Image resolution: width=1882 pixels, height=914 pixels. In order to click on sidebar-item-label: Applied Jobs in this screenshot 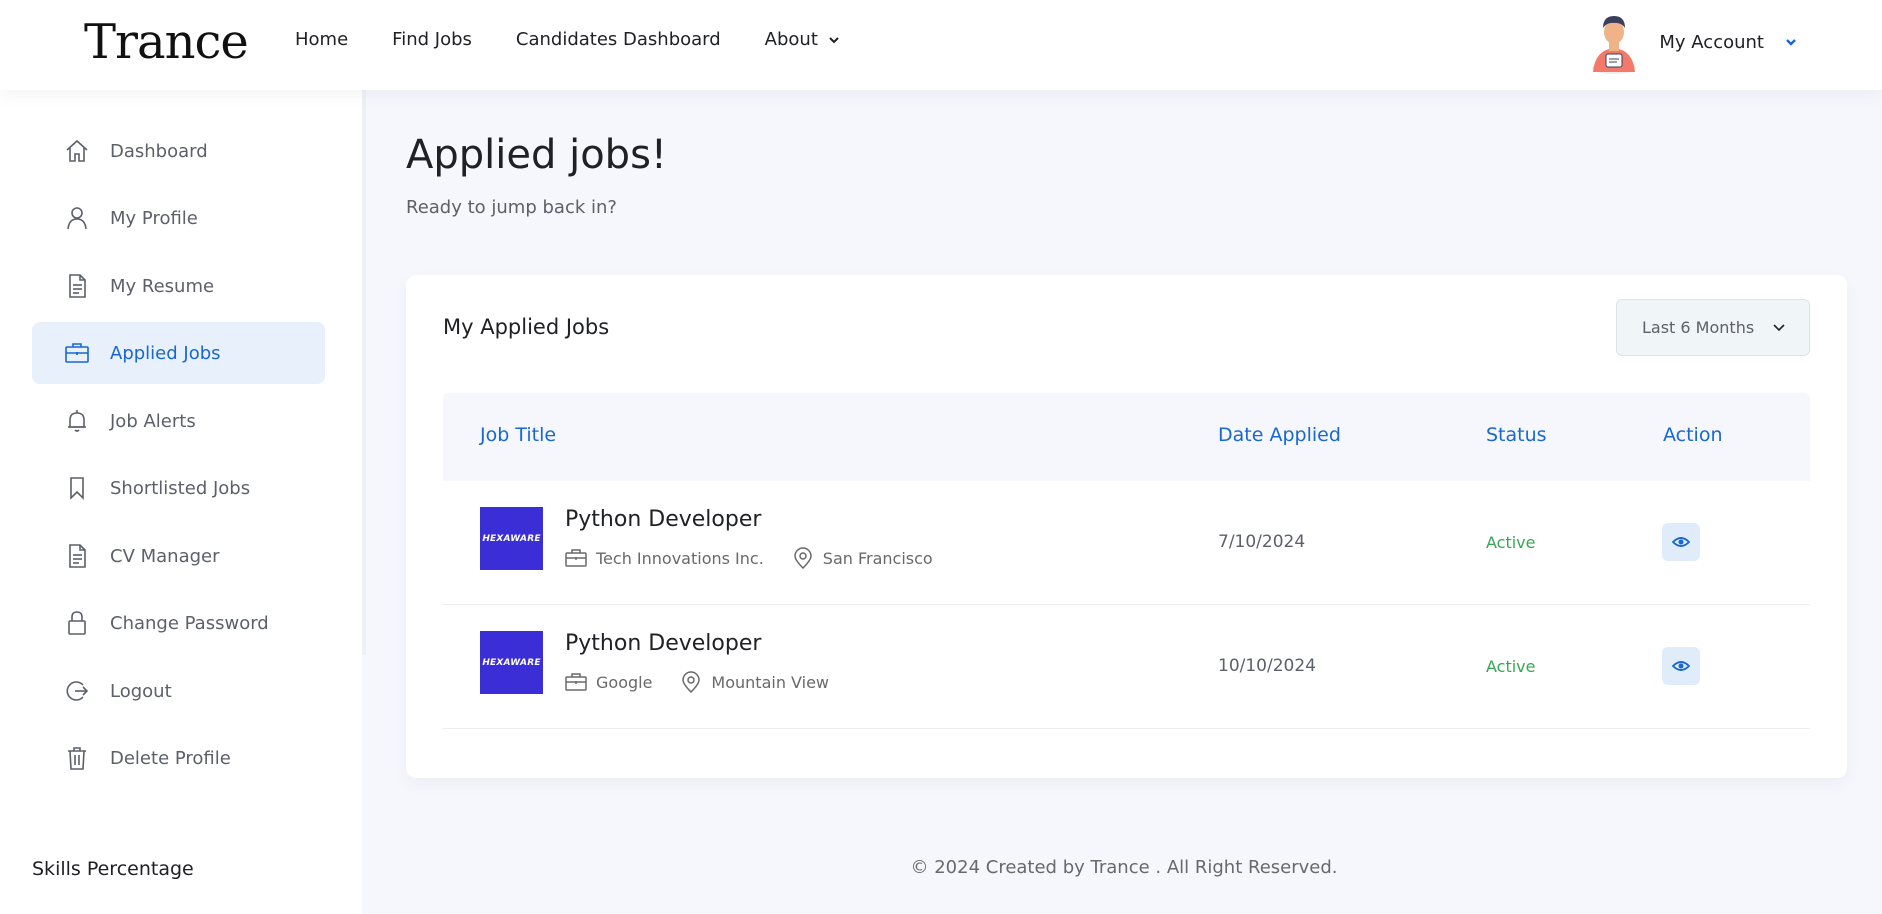, I will do `click(165, 353)`.